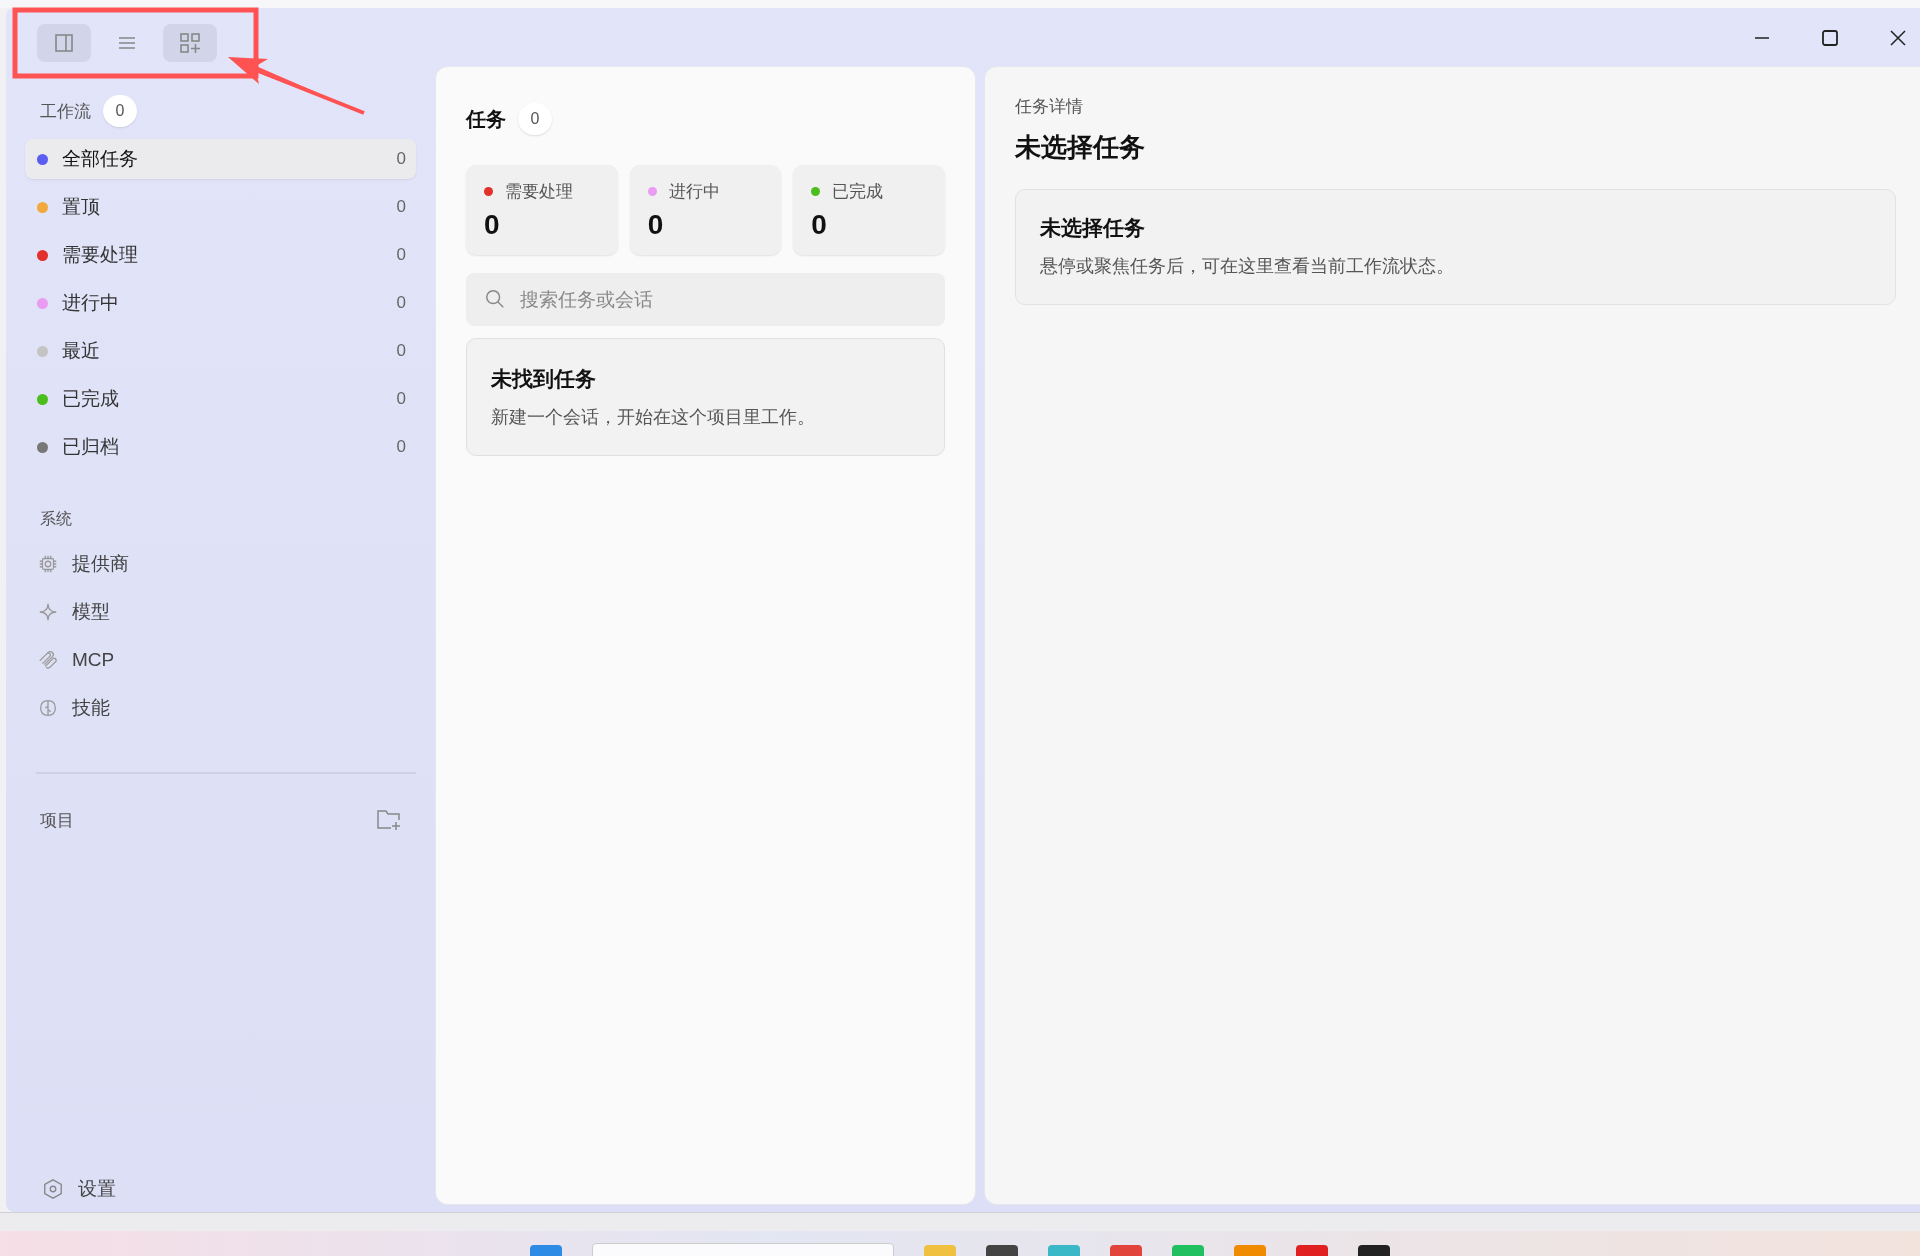 Image resolution: width=1920 pixels, height=1256 pixels. I want to click on settings-item: 设置, so click(220, 1189).